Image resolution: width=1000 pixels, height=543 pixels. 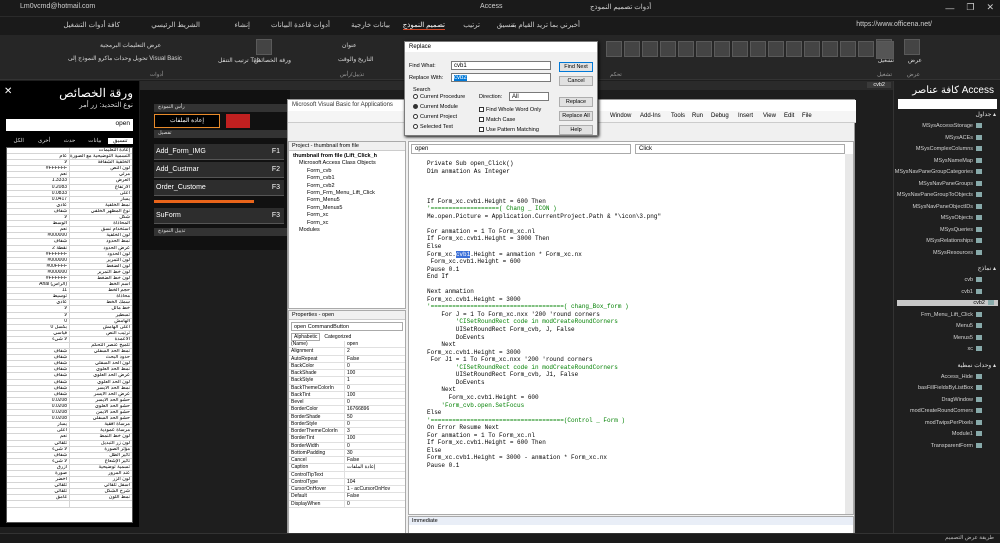 I want to click on menu-insert: Insert, so click(x=745, y=116).